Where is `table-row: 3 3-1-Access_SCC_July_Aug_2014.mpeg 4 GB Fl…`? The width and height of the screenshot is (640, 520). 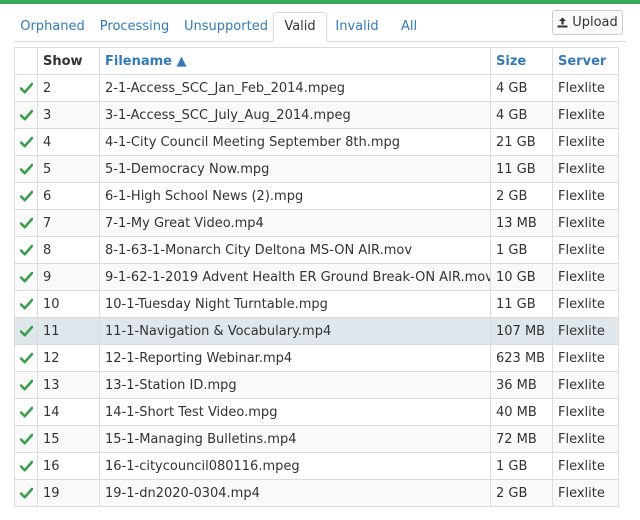 table-row: 3 3-1-Access_SCC_July_Aug_2014.mpeg 4 GB Fl… is located at coordinates (316, 115).